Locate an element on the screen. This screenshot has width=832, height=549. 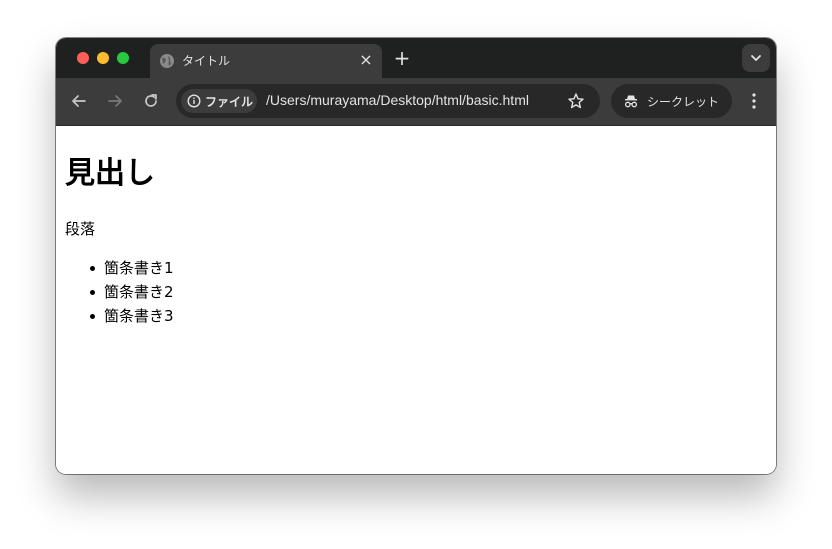
list-item: 箇条書き2 is located at coordinates (119, 292).